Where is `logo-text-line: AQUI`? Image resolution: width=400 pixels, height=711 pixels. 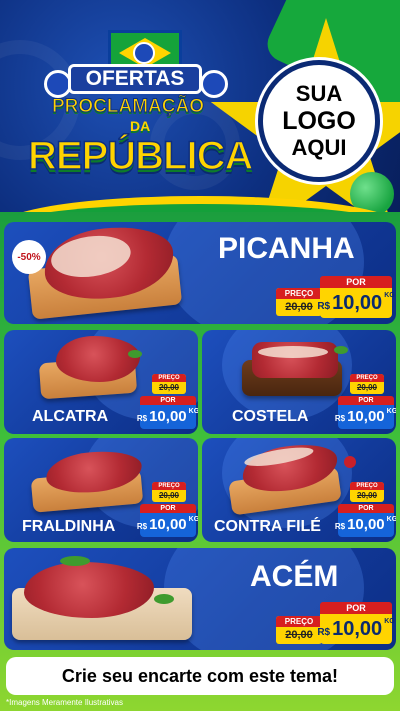
logo-text-line: AQUI is located at coordinates (319, 147).